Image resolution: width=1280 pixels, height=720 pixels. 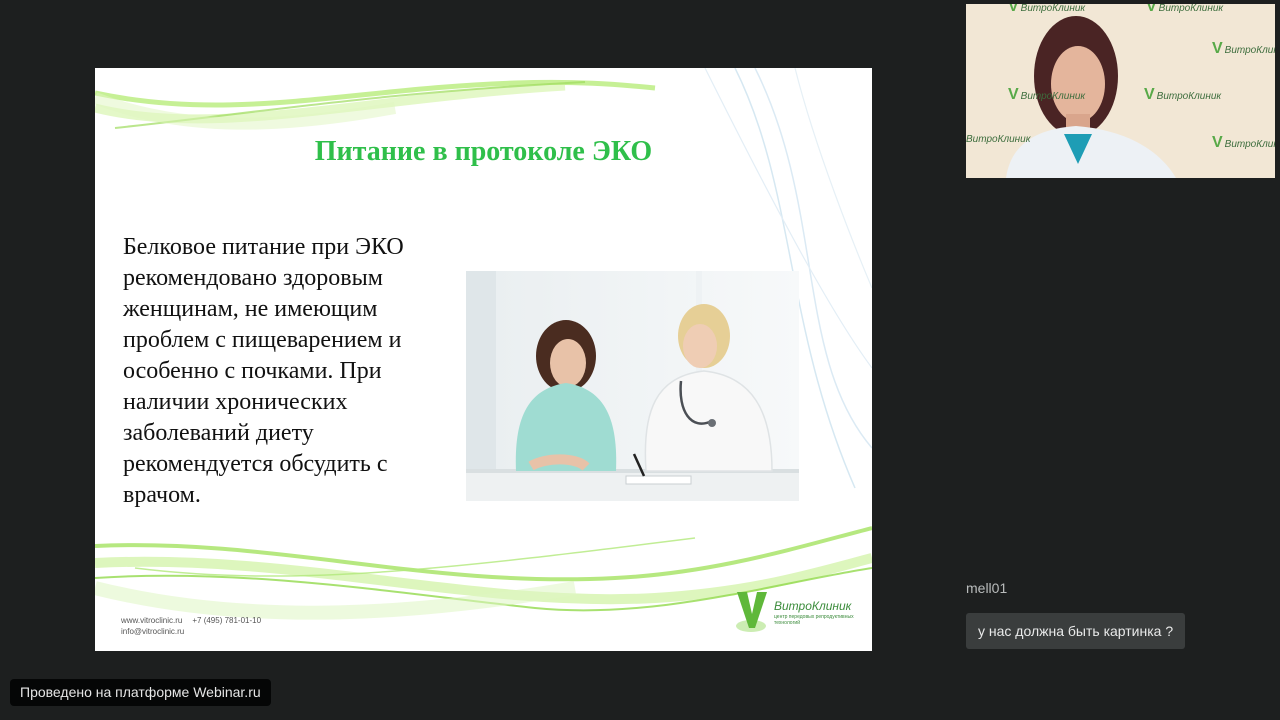 I want to click on backdrop-logo: ВитроКлиник, so click(x=998, y=139).